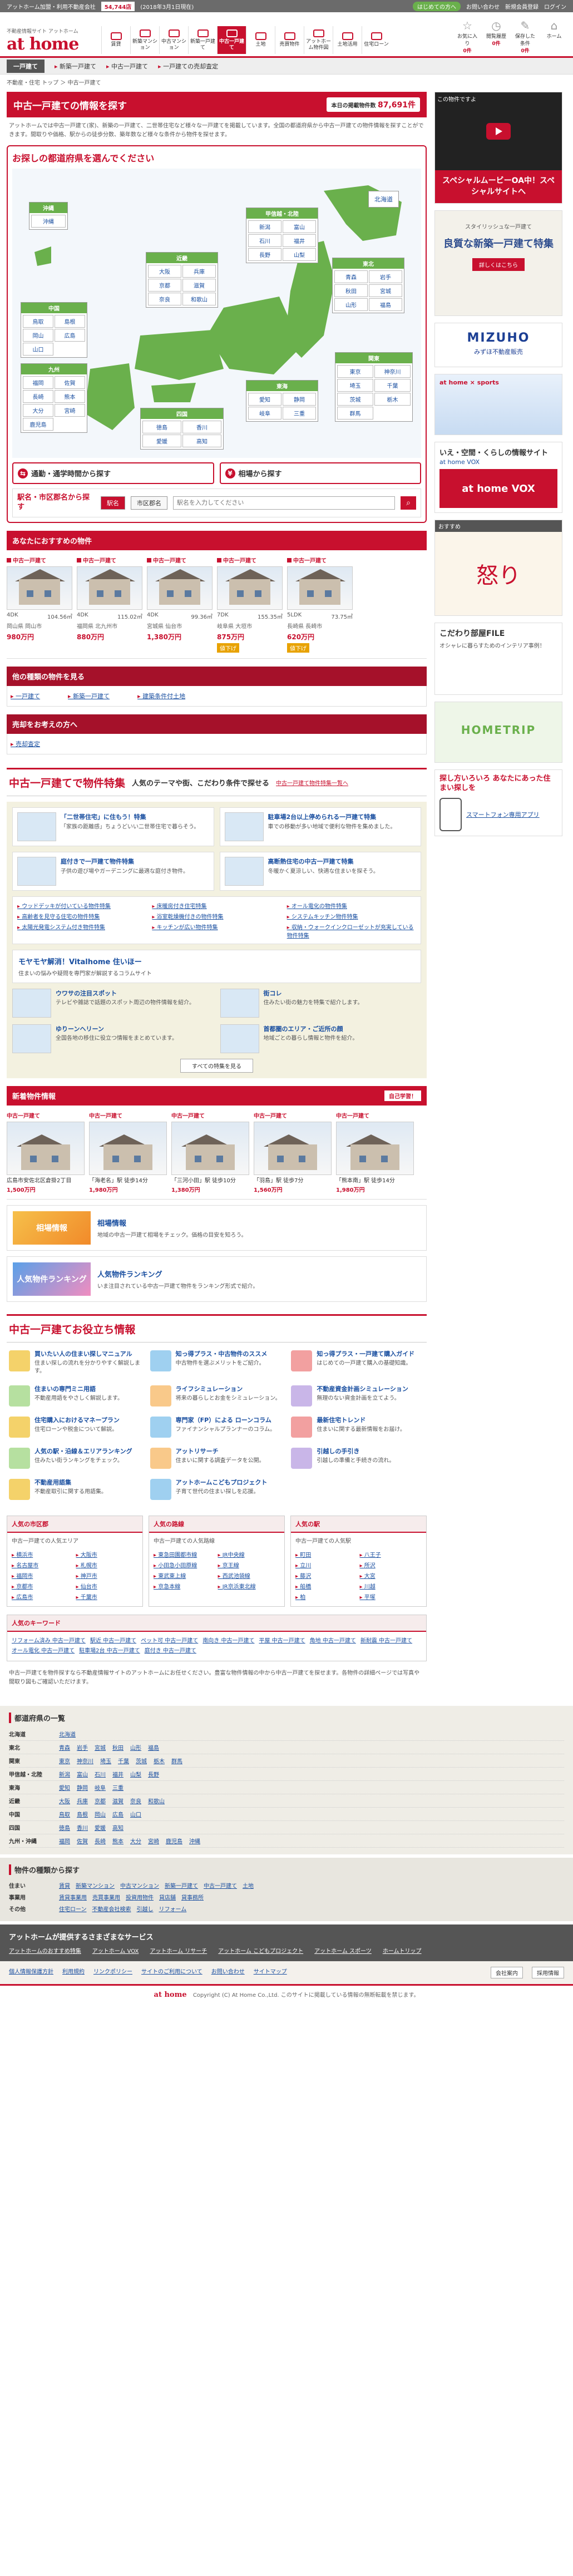 The image size is (573, 2576). I want to click on pref-link: 高知, so click(118, 1829).